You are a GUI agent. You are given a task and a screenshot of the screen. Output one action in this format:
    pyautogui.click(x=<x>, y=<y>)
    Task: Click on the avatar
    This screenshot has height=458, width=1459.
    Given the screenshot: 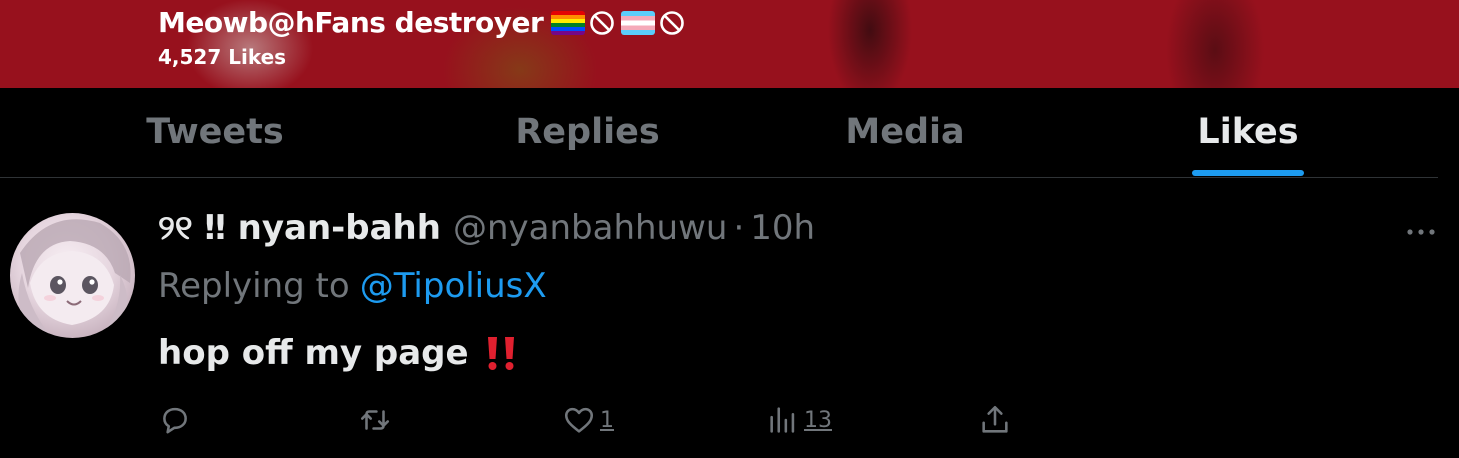 What is the action you would take?
    pyautogui.click(x=72, y=275)
    